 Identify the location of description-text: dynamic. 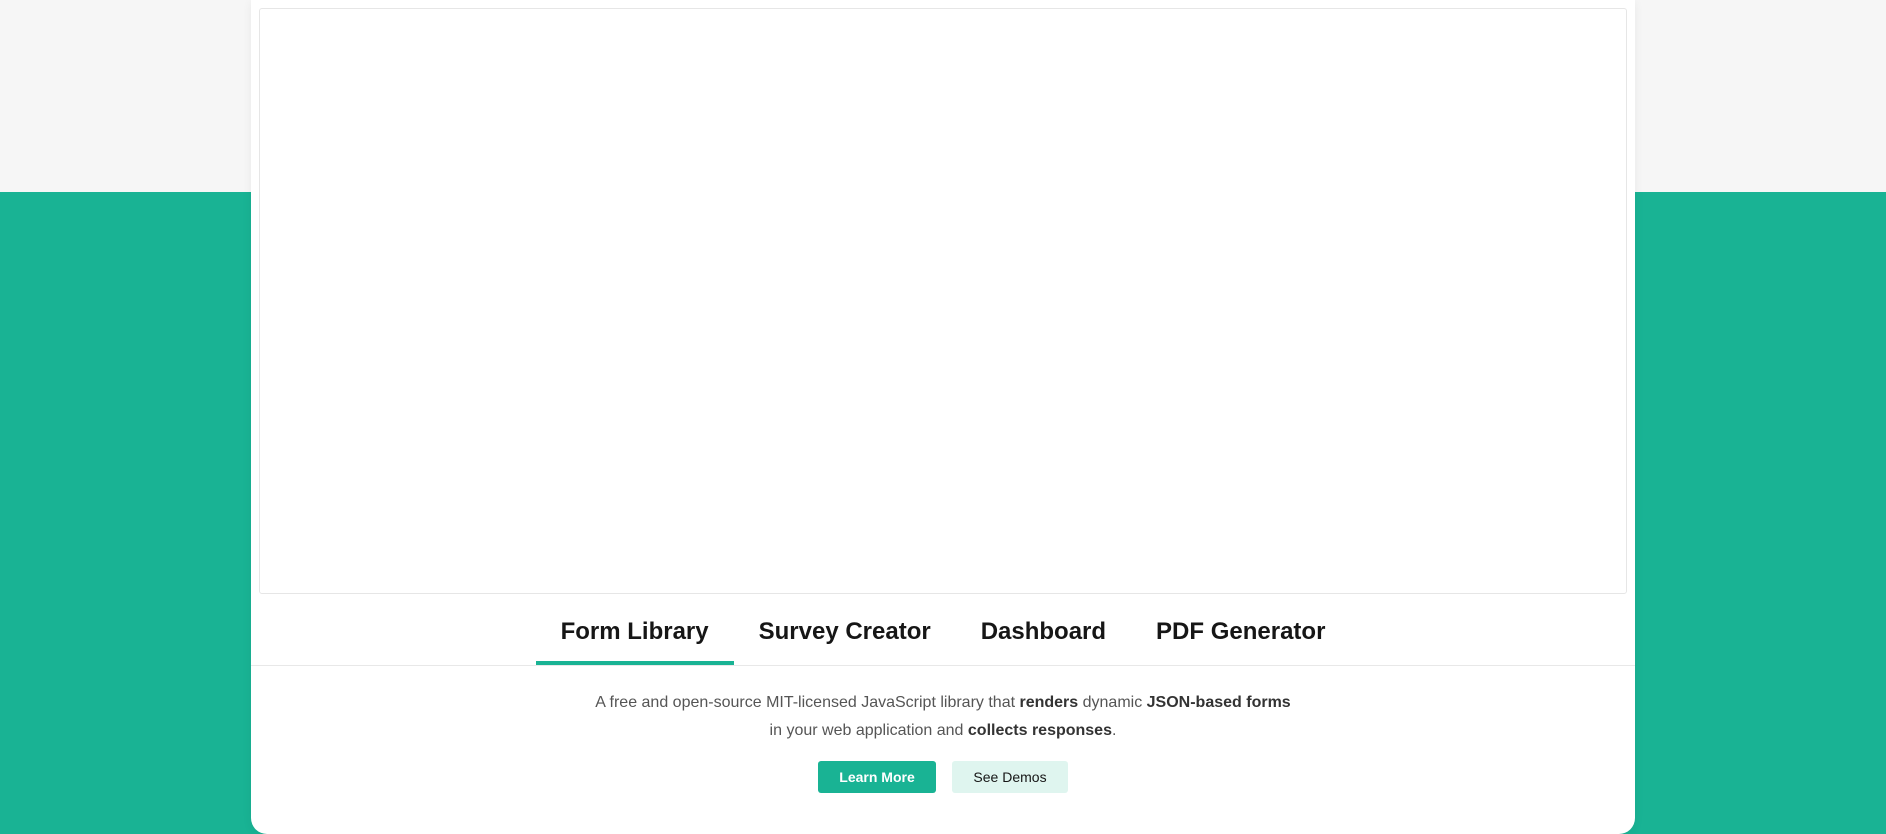
(1112, 702).